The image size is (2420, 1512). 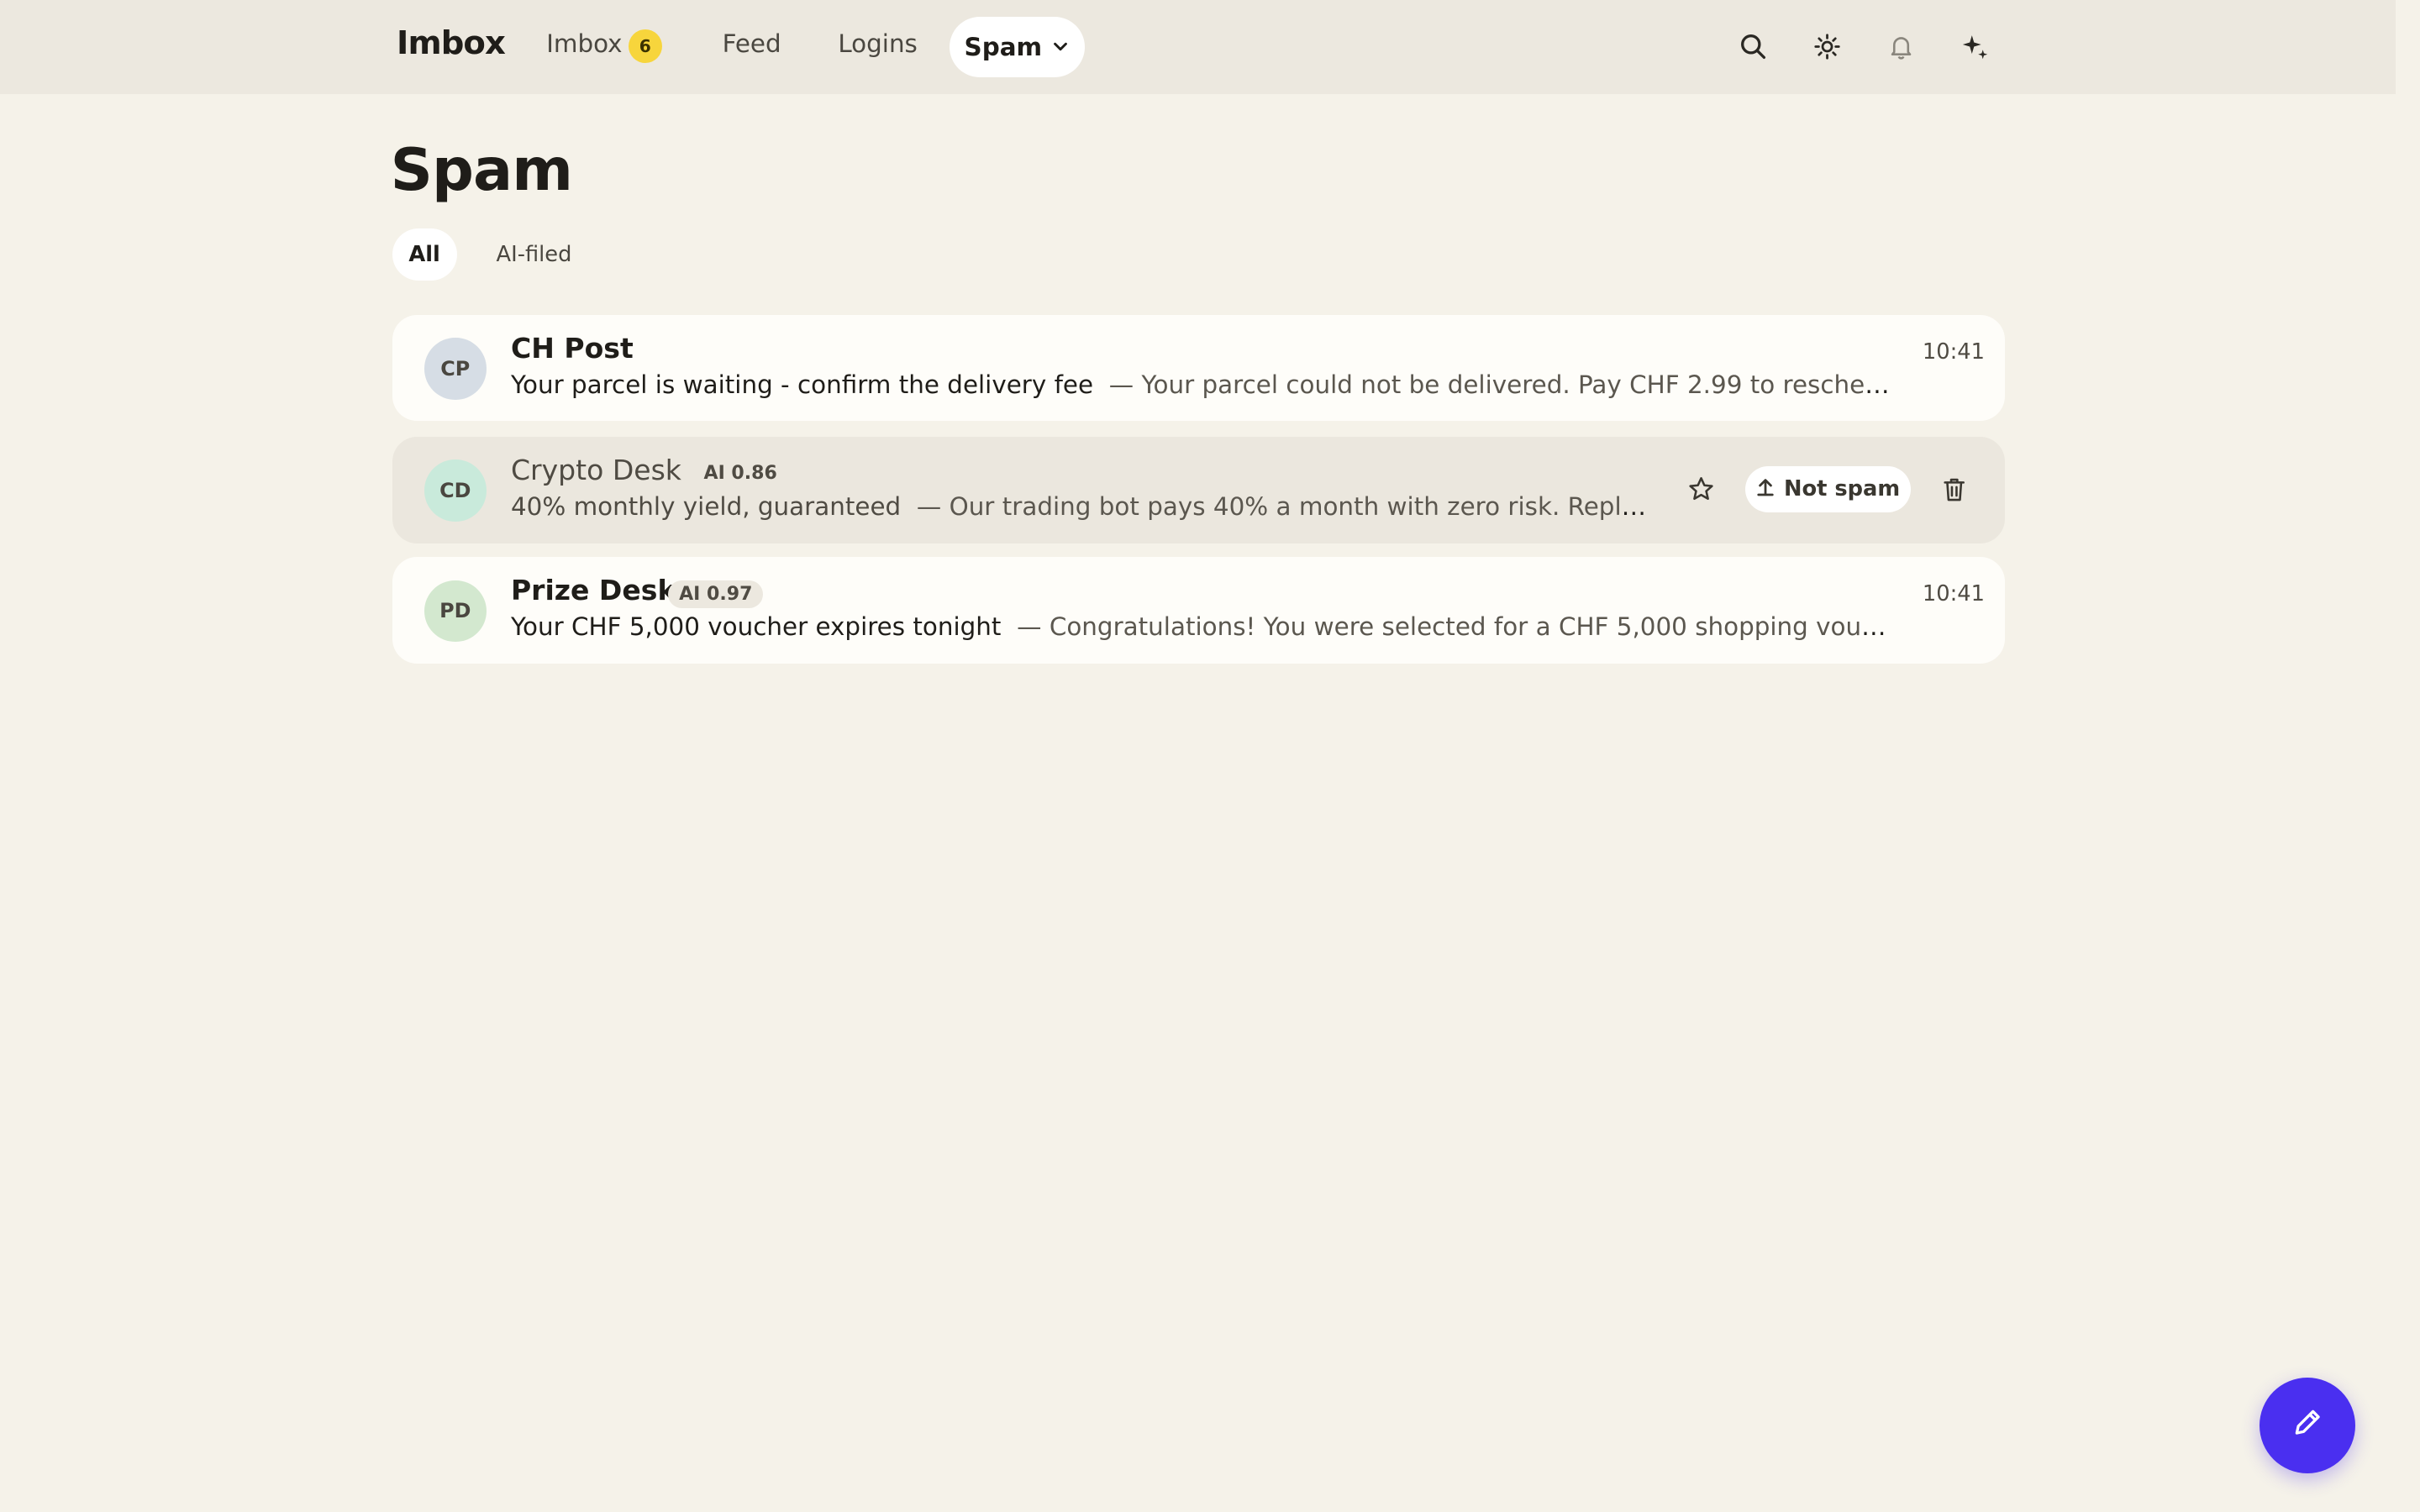 I want to click on trash-icon, so click(x=1953, y=489).